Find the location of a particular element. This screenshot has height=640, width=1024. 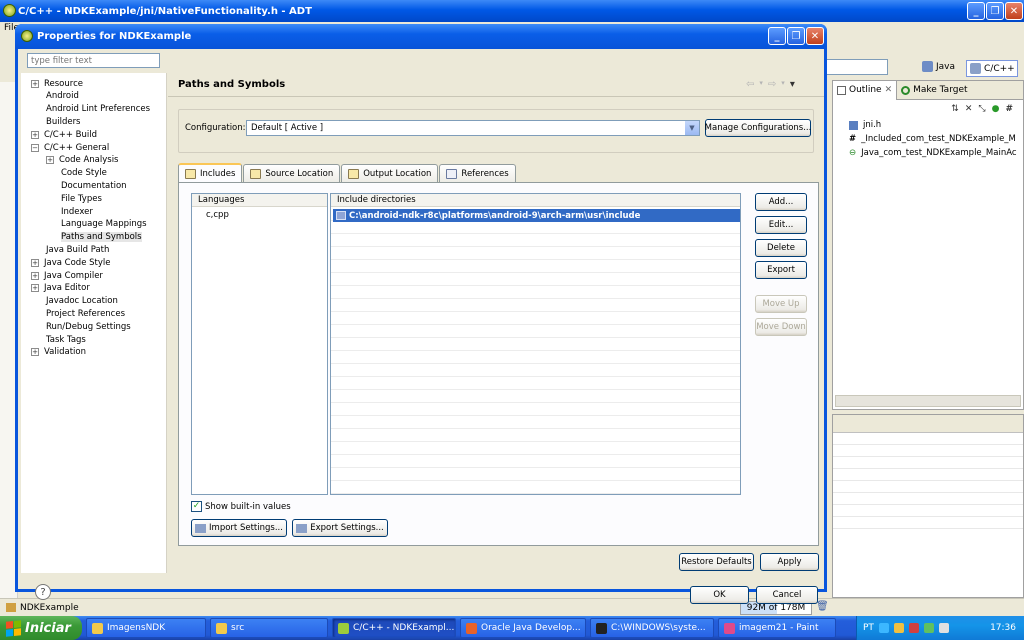

garbage-collect-icon: 🗑 is located at coordinates (822, 606).